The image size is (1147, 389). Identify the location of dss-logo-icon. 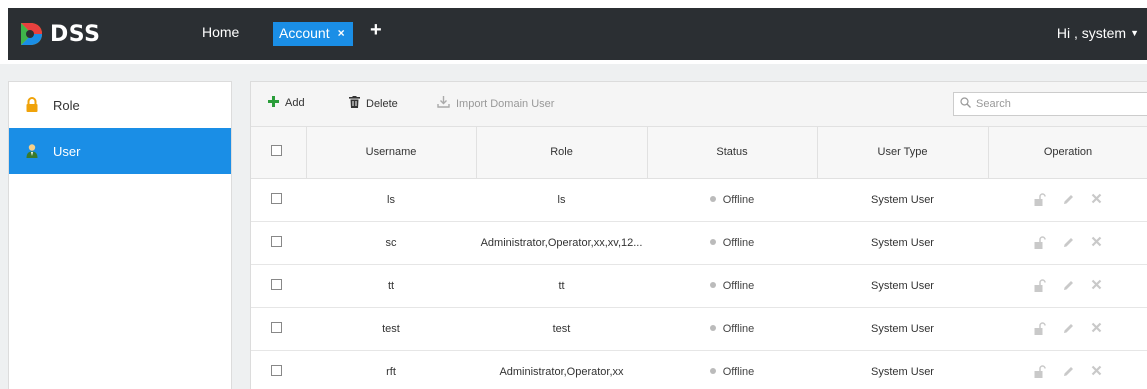
(31, 34).